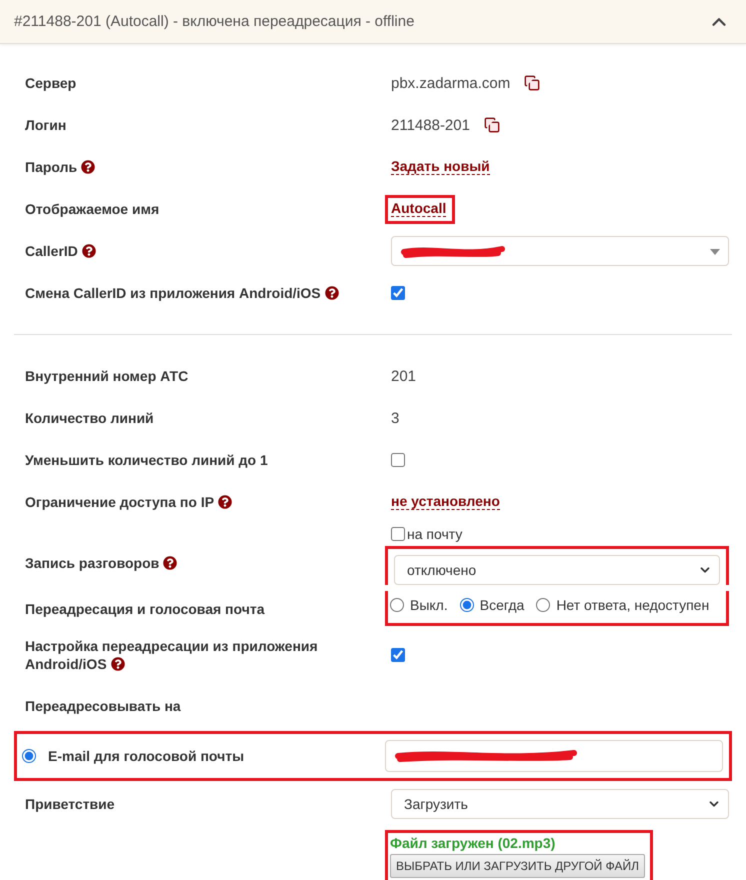  What do you see at coordinates (434, 534) in the screenshot?
I see `checkbox-label: на почту` at bounding box center [434, 534].